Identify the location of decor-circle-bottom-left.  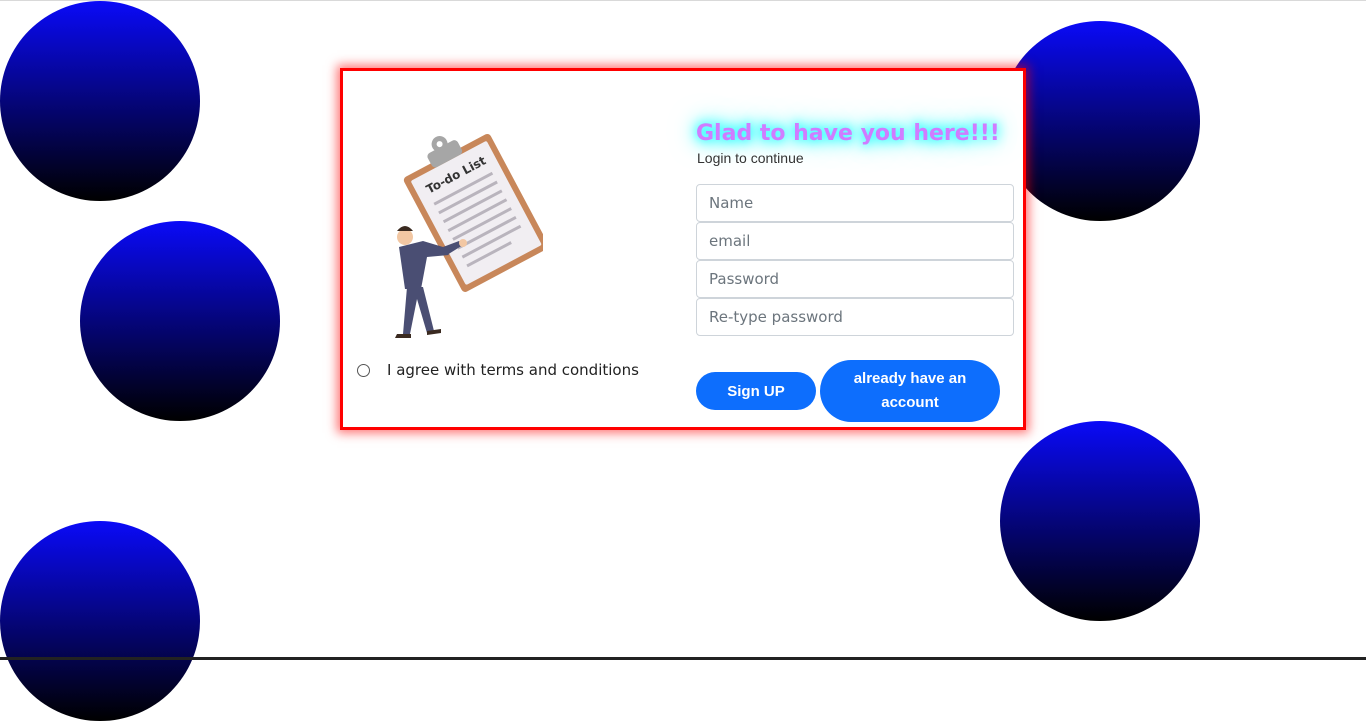
(100, 621).